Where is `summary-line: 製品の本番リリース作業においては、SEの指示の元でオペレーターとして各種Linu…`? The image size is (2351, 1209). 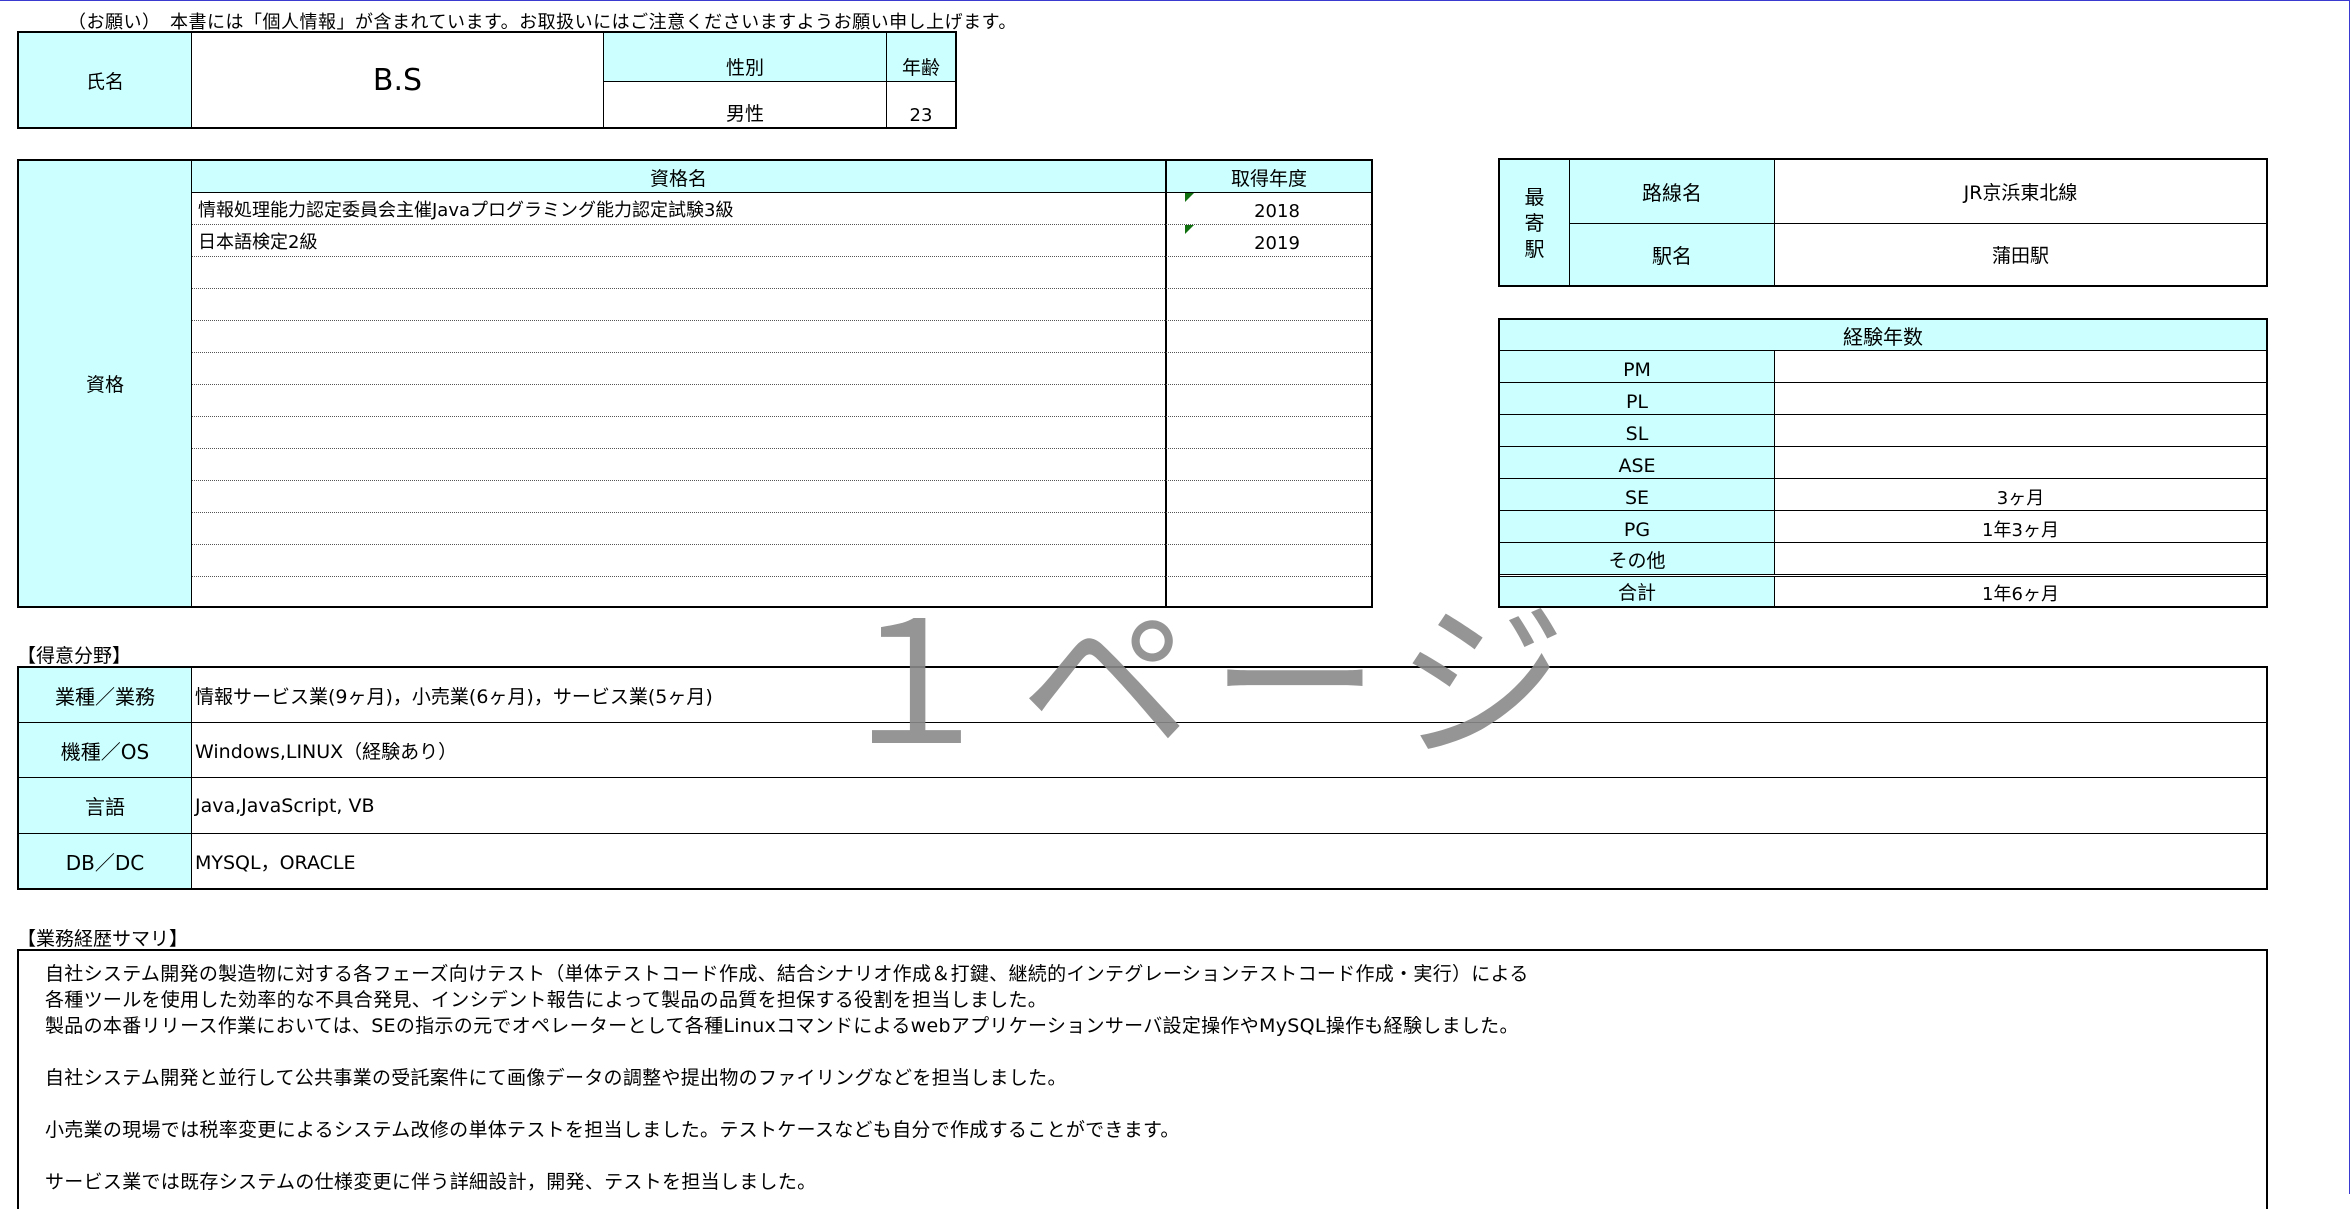 summary-line: 製品の本番リリース作業においては、SEの指示の元でオペレーターとして各種Linu… is located at coordinates (782, 1026).